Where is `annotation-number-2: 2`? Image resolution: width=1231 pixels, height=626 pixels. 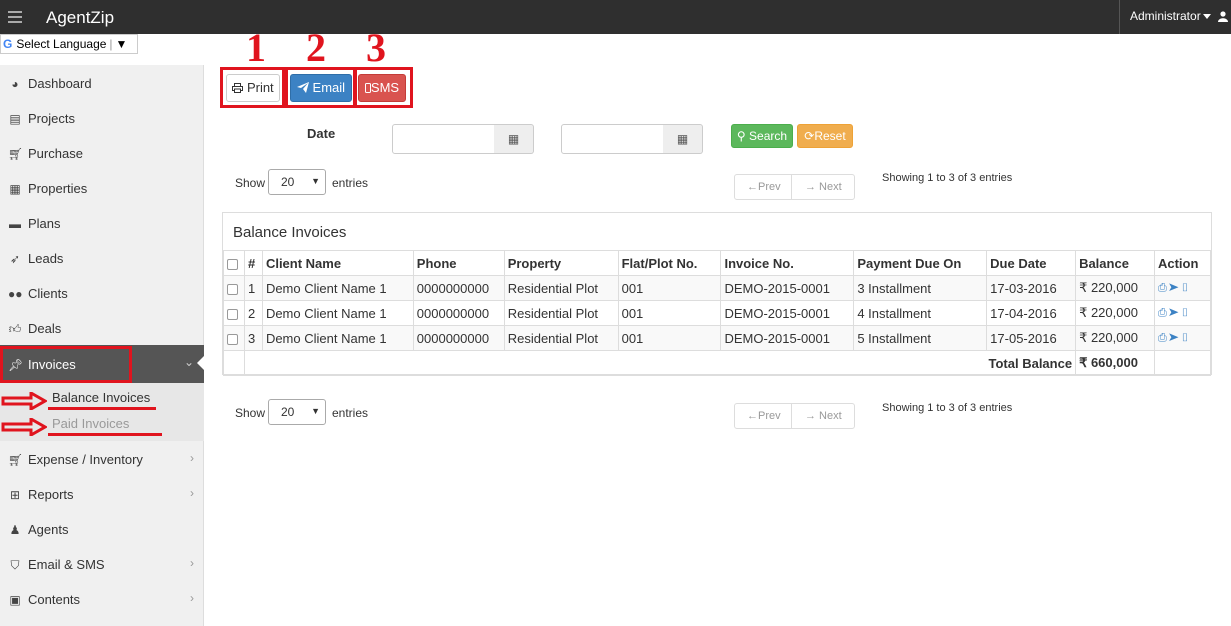 annotation-number-2: 2 is located at coordinates (316, 47).